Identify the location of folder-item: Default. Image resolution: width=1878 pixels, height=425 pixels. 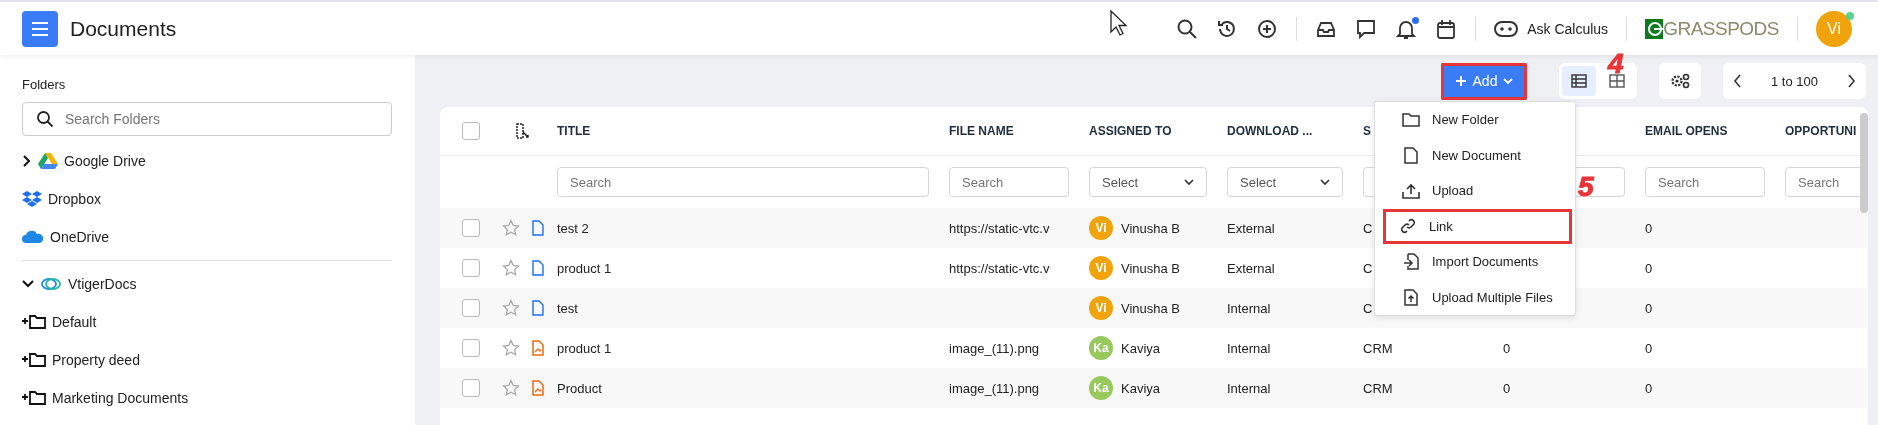
(74, 322).